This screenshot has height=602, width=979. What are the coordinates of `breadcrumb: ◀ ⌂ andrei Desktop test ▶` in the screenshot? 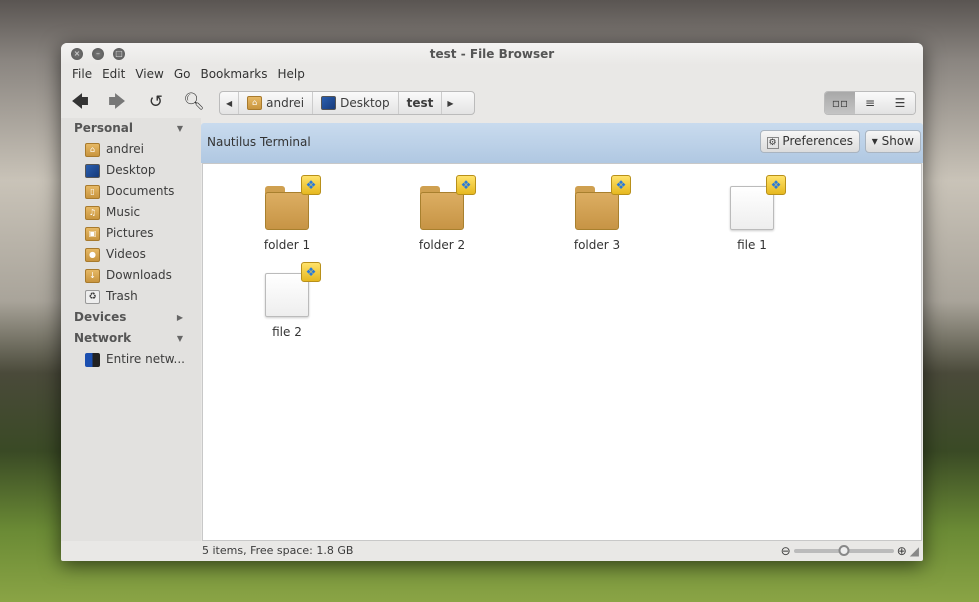 It's located at (347, 103).